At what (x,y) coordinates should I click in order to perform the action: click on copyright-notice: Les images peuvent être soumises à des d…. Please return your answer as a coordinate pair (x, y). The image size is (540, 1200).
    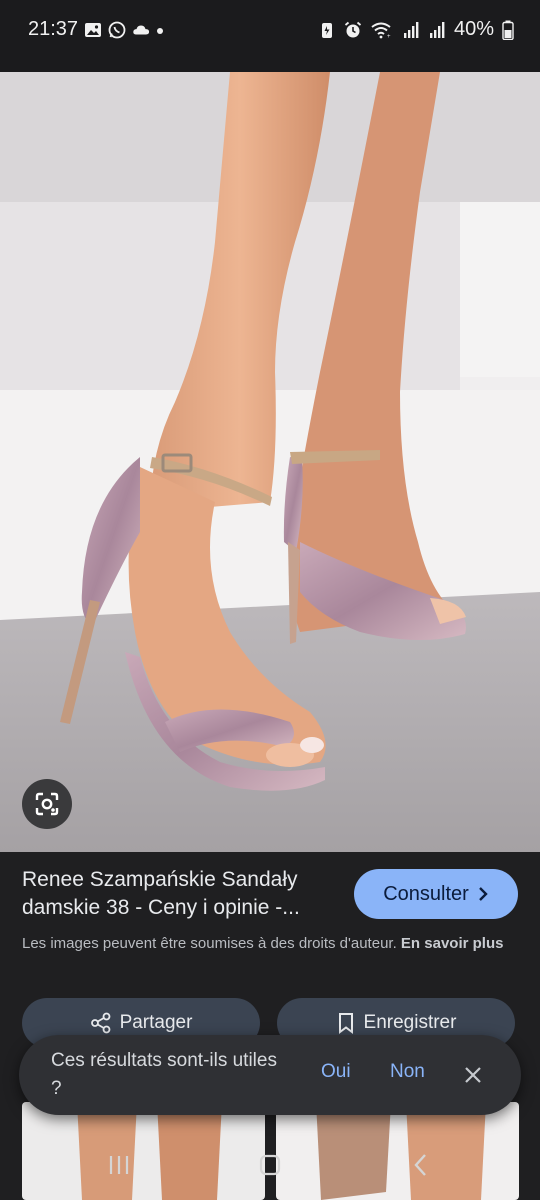
    Looking at the image, I should click on (272, 943).